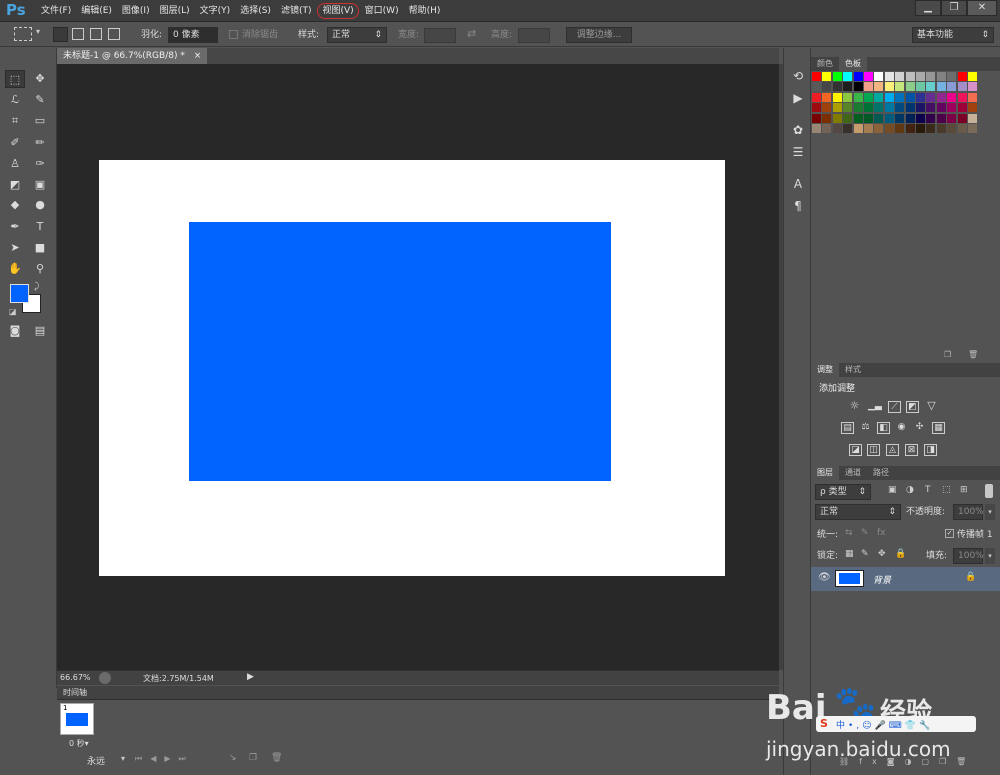 The height and width of the screenshot is (775, 1000). Describe the element at coordinates (849, 554) in the screenshot. I see `lock-transparent-icon: ▦` at that location.